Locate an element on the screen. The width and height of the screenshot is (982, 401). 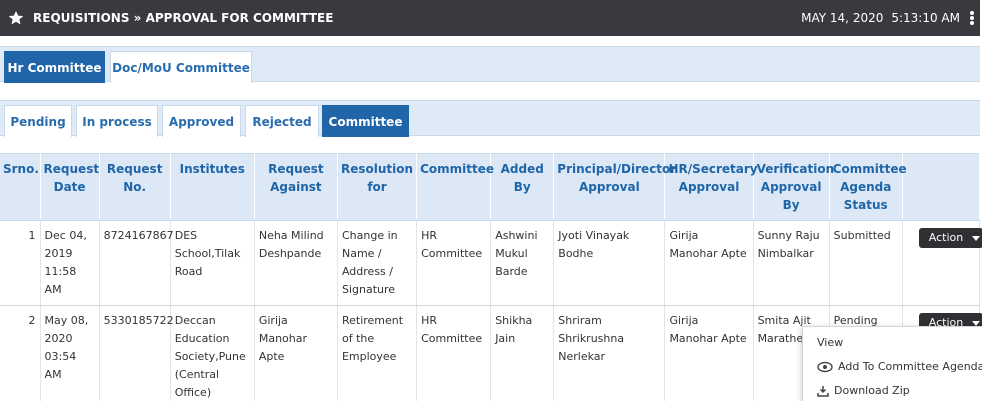
header-datetime: MAY 14, 2020 5:13:10 AM is located at coordinates (880, 18).